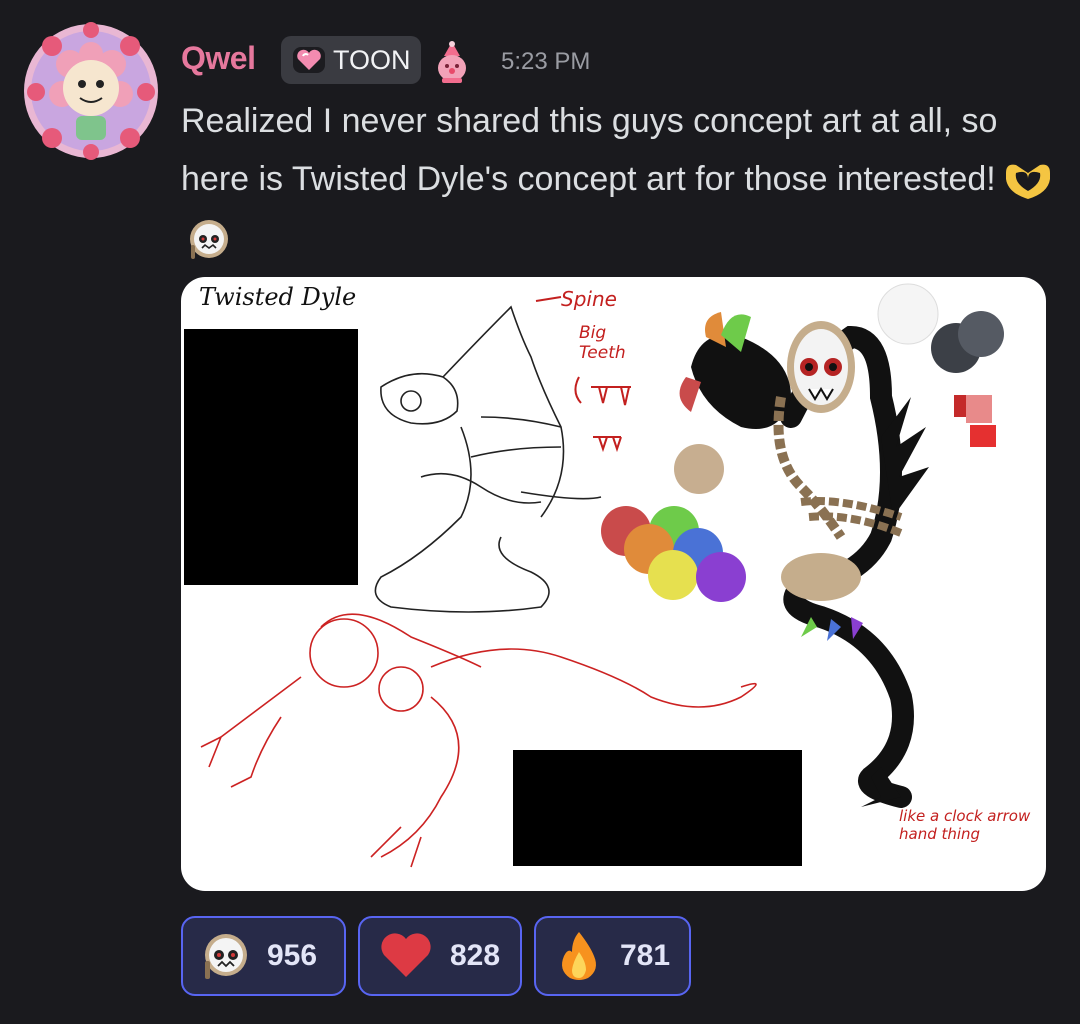 The width and height of the screenshot is (1080, 1024). I want to click on annotation-big-teeth: Big Teeth, so click(602, 343).